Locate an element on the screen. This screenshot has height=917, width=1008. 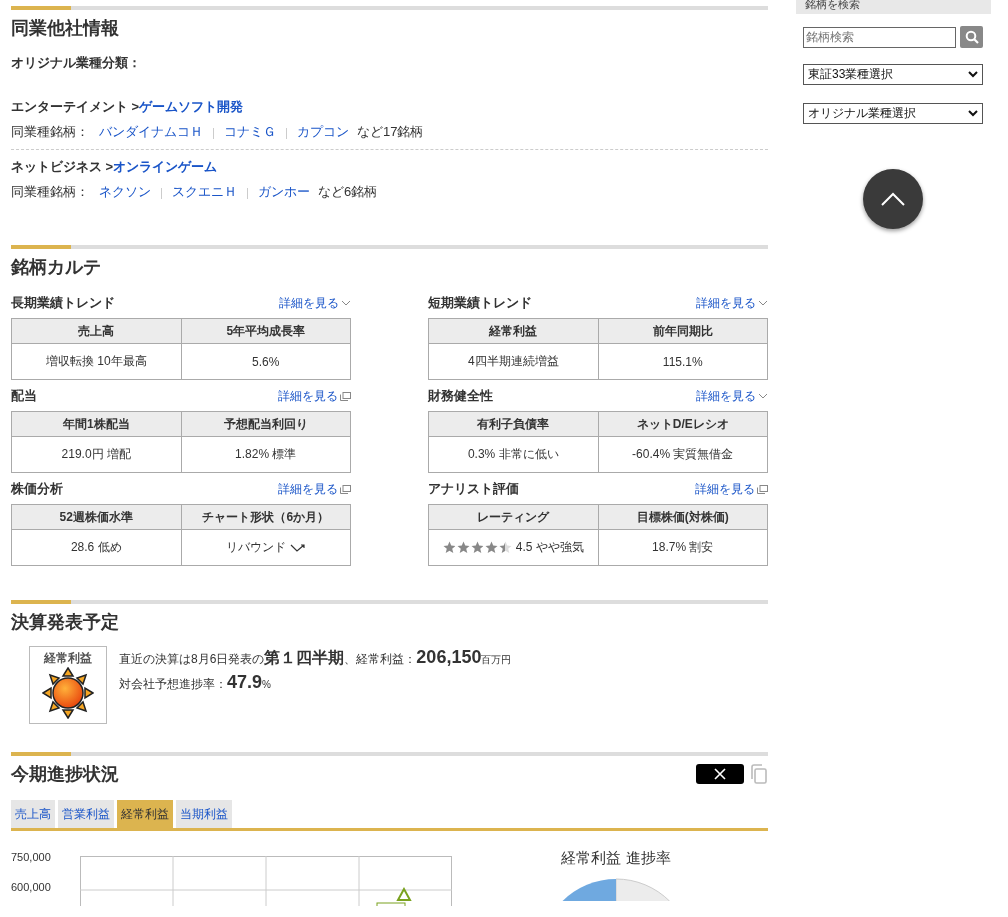
section-title: 同業他社情報 is located at coordinates (65, 28).